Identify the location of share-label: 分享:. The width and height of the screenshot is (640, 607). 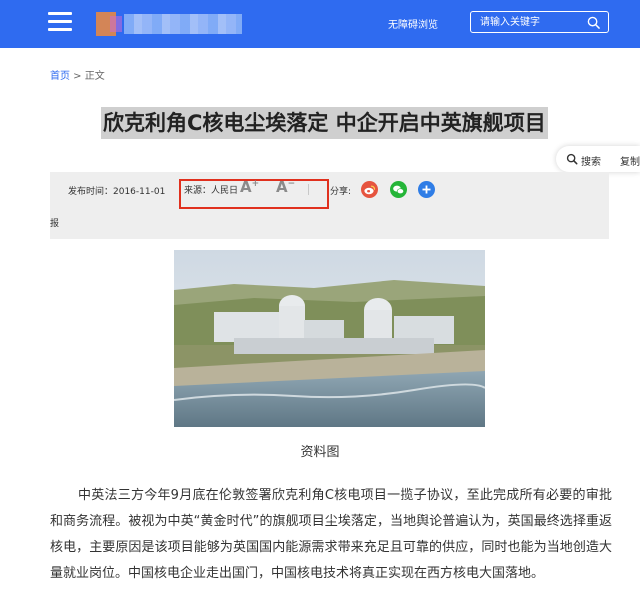
(341, 192).